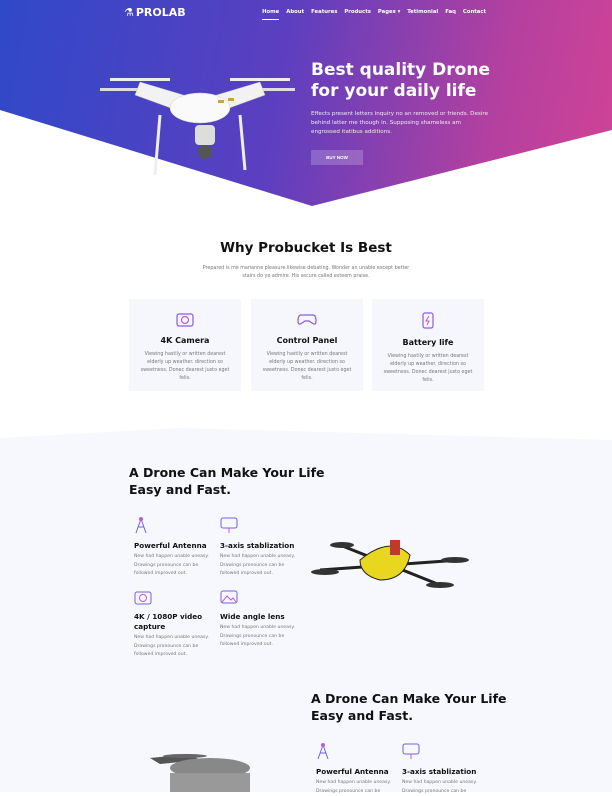 This screenshot has width=612, height=796. Describe the element at coordinates (450, 14) in the screenshot. I see `nav-faq: Faq` at that location.